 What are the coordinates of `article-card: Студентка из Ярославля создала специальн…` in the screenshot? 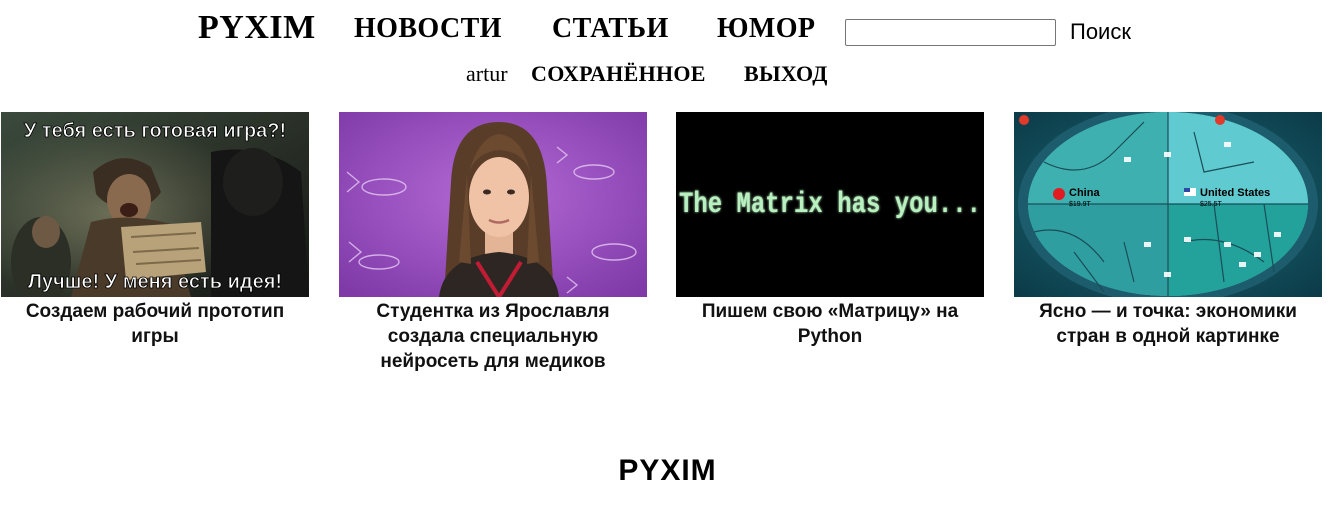 It's located at (493, 243).